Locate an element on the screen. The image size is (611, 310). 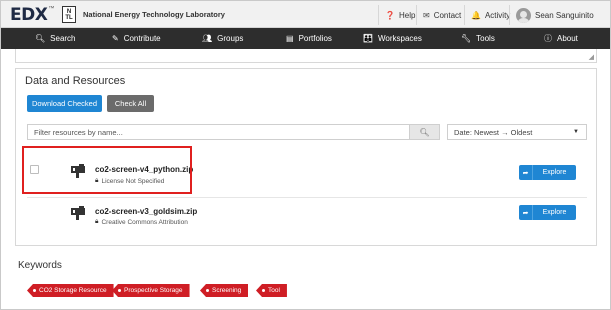
nav-about: ⓘ About is located at coordinates (561, 38).